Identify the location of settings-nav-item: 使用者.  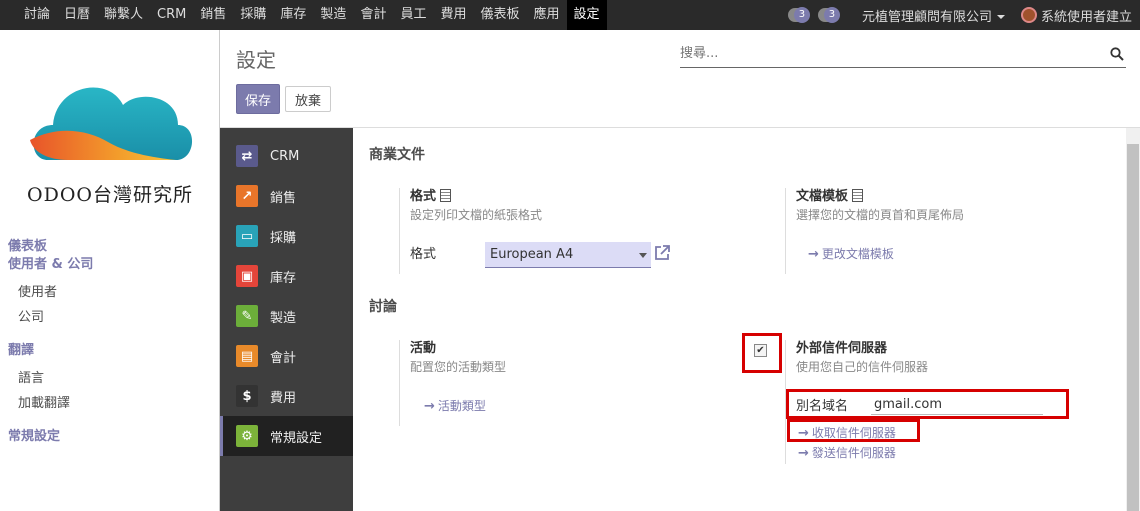
(110, 292).